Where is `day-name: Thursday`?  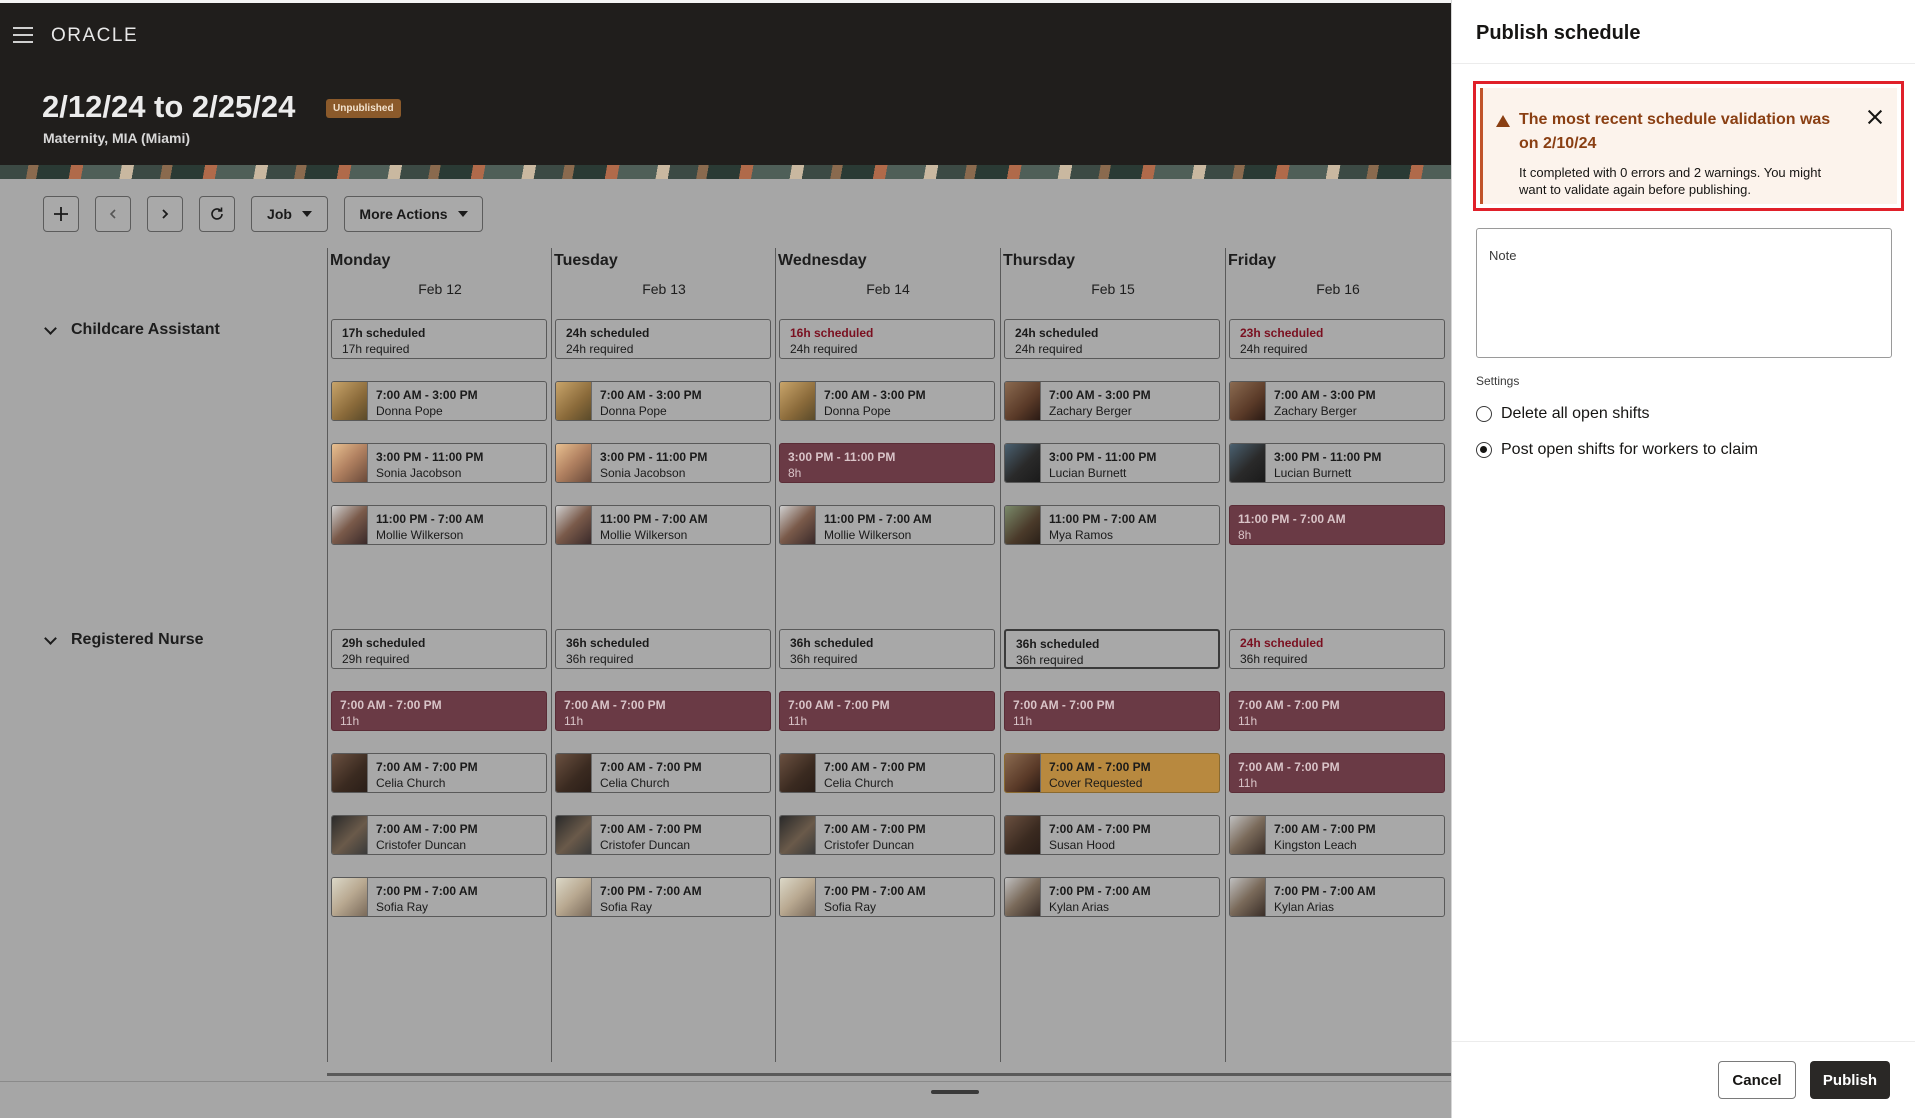
day-name: Thursday is located at coordinates (1039, 260).